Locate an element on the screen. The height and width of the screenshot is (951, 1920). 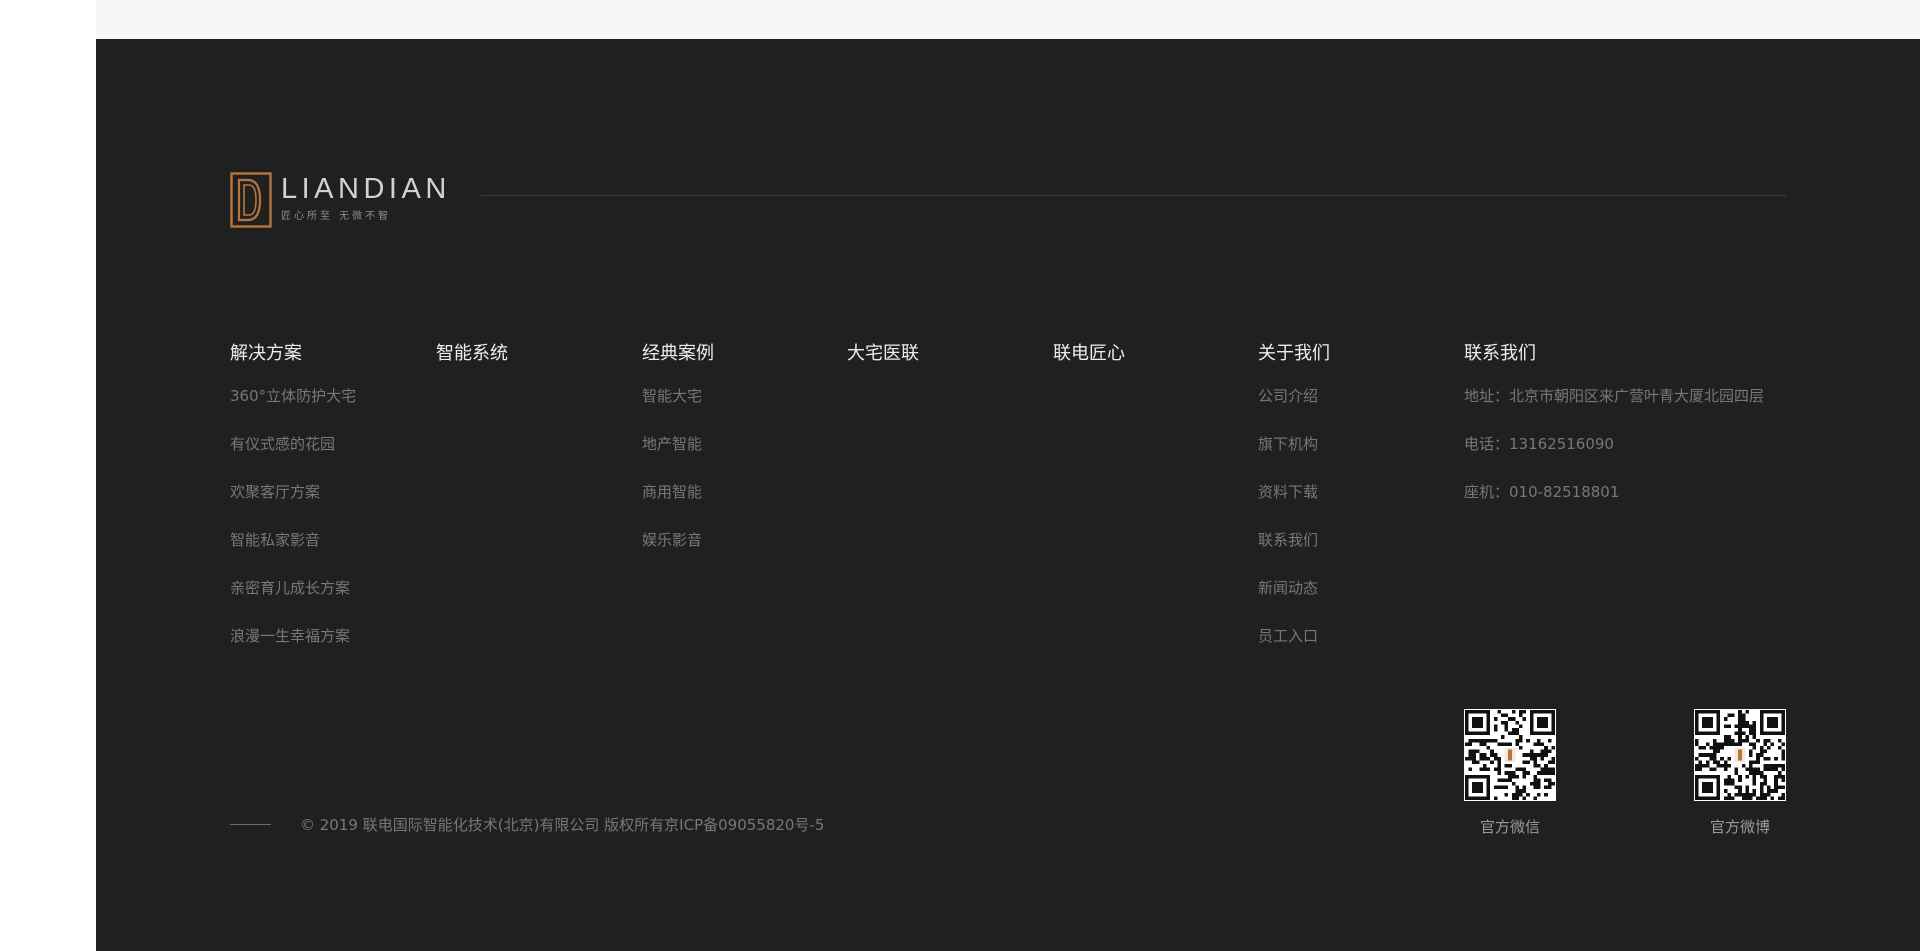
brand-logo: LIANDIAN 匠心所至 无微不智 is located at coordinates (340, 202).